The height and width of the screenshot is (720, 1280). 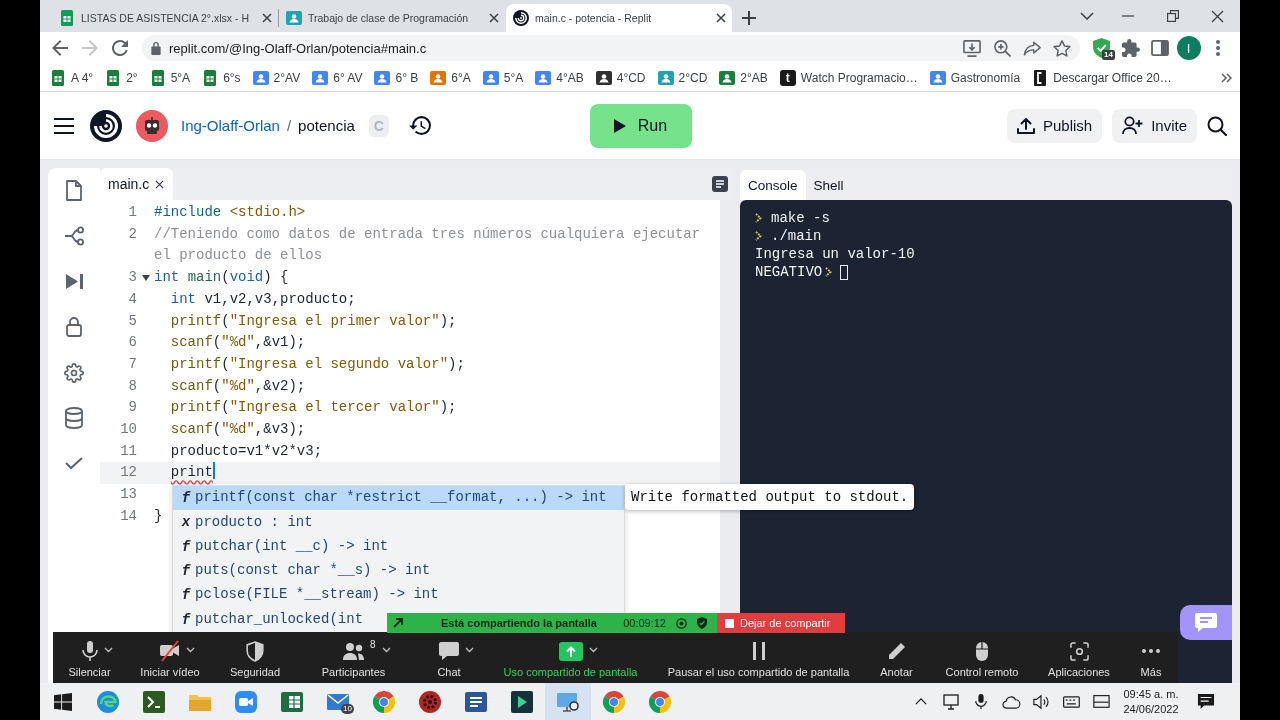 I want to click on mic-icon, so click(x=981, y=701).